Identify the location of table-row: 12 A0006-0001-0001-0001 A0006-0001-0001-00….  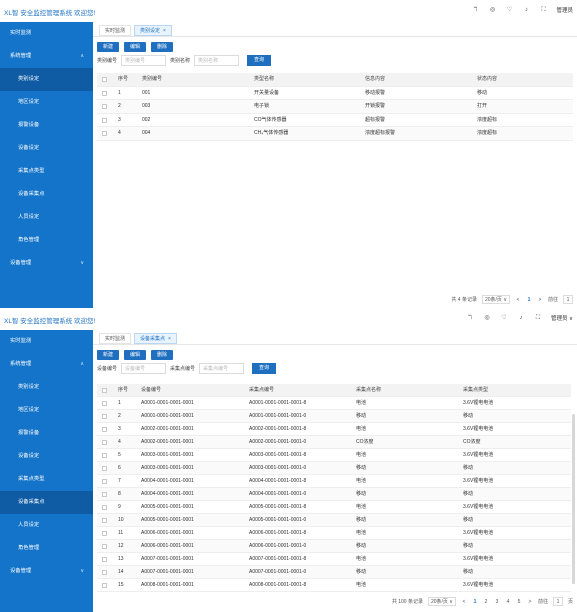
(334, 546).